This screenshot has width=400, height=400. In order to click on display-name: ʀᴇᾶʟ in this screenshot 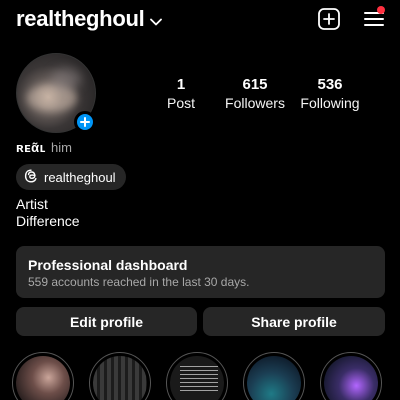, I will do `click(31, 147)`.